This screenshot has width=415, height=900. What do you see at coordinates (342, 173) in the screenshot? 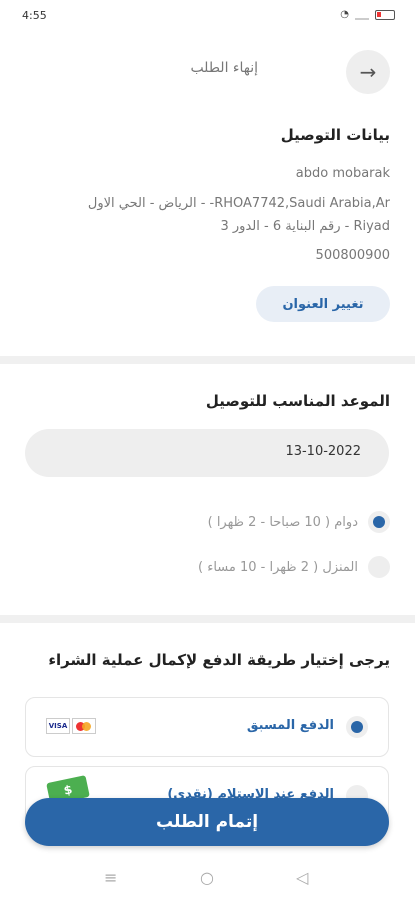
I see `customer-name: abdo mobarak` at bounding box center [342, 173].